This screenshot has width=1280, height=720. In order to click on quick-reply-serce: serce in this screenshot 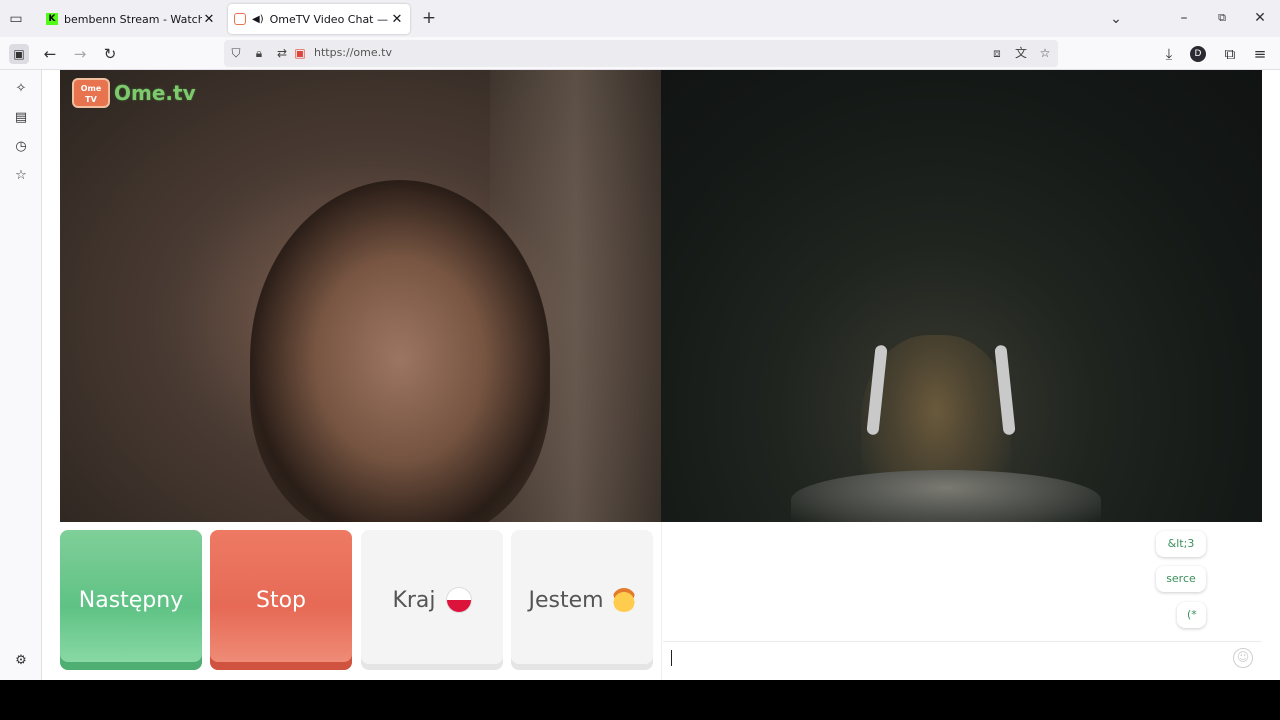, I will do `click(1181, 579)`.